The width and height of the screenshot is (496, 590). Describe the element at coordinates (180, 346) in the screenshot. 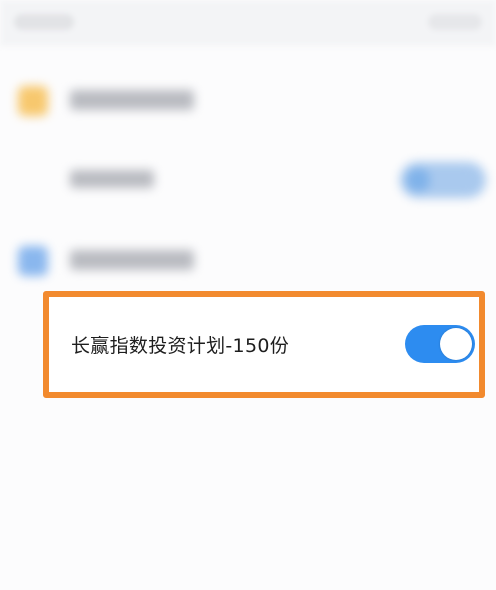

I see `plan-label: 长赢指数投资计划-150份` at that location.